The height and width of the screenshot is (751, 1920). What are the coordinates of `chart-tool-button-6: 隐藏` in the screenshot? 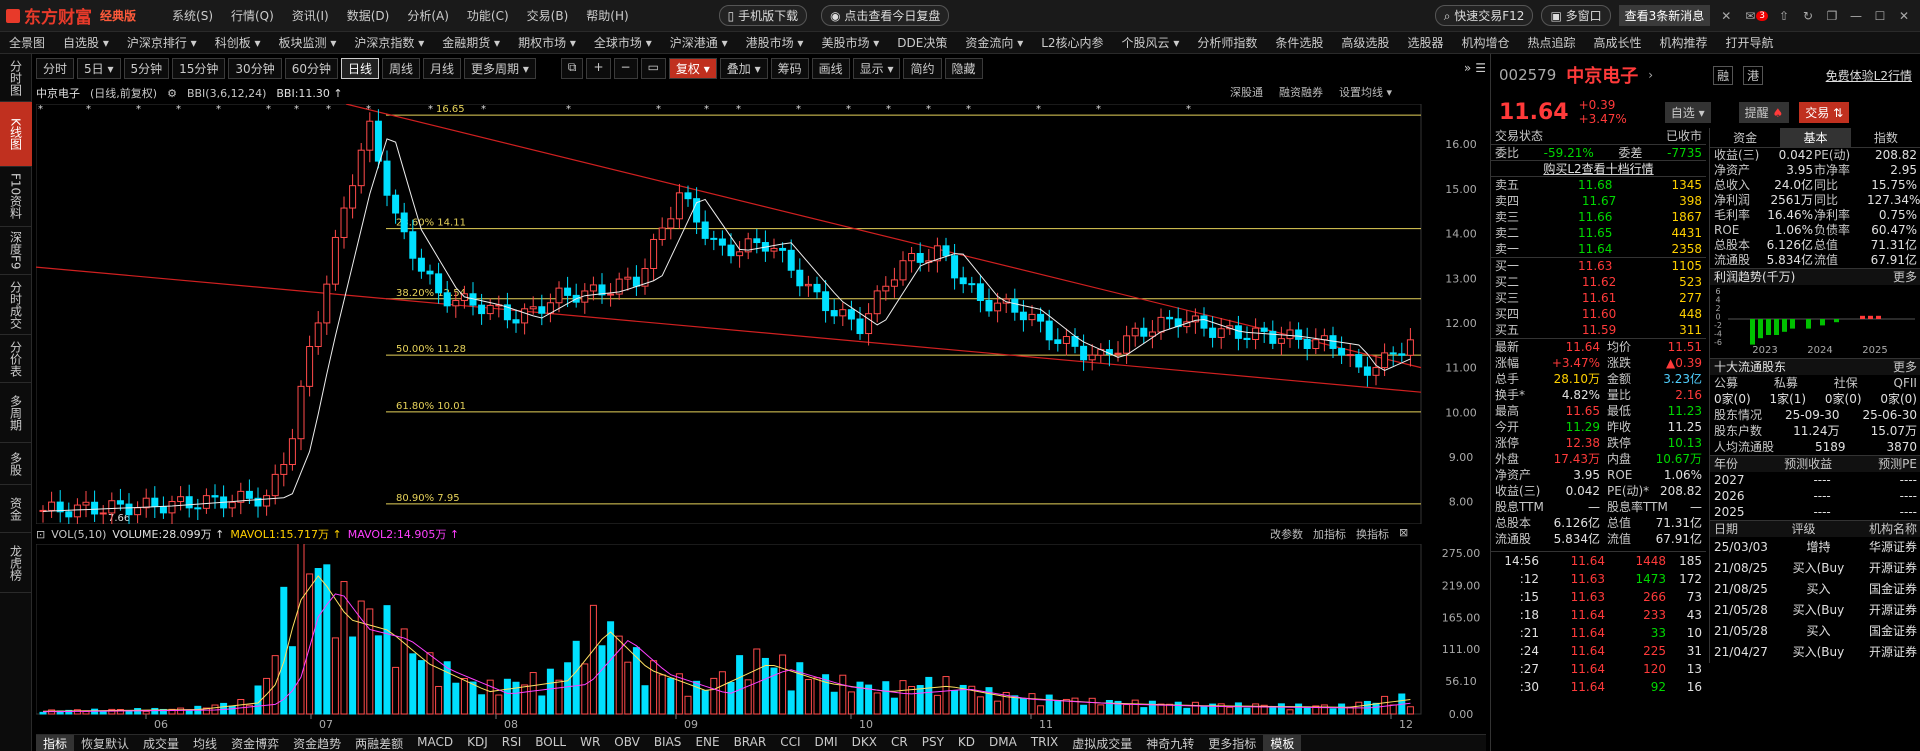 It's located at (963, 68).